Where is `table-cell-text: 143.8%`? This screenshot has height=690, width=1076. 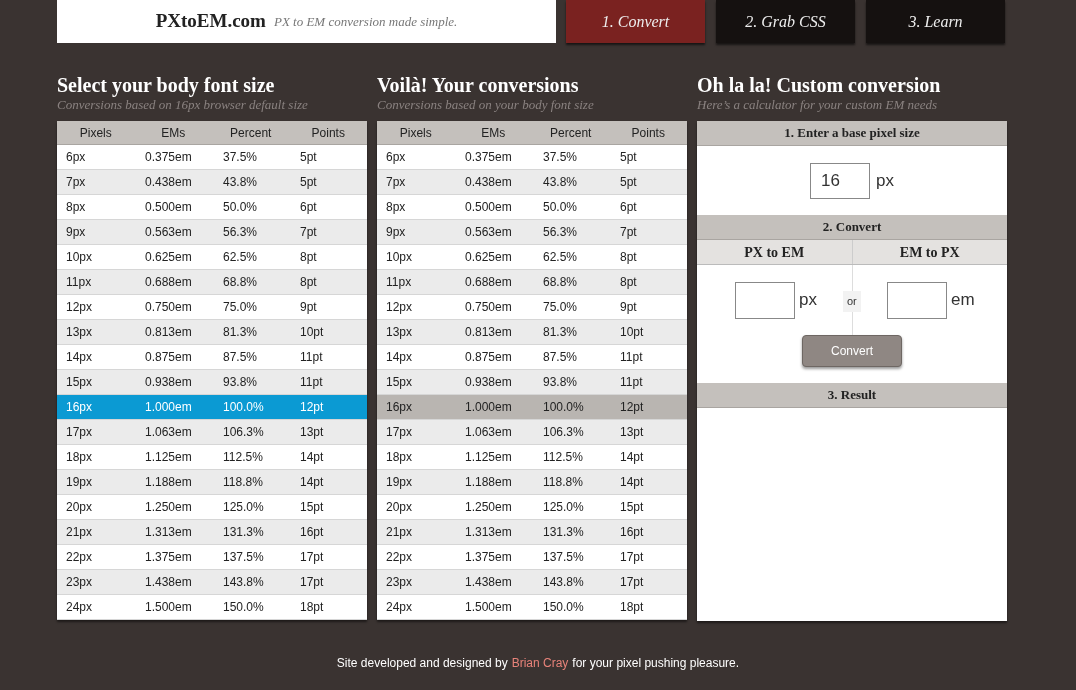 table-cell-text: 143.8% is located at coordinates (564, 582).